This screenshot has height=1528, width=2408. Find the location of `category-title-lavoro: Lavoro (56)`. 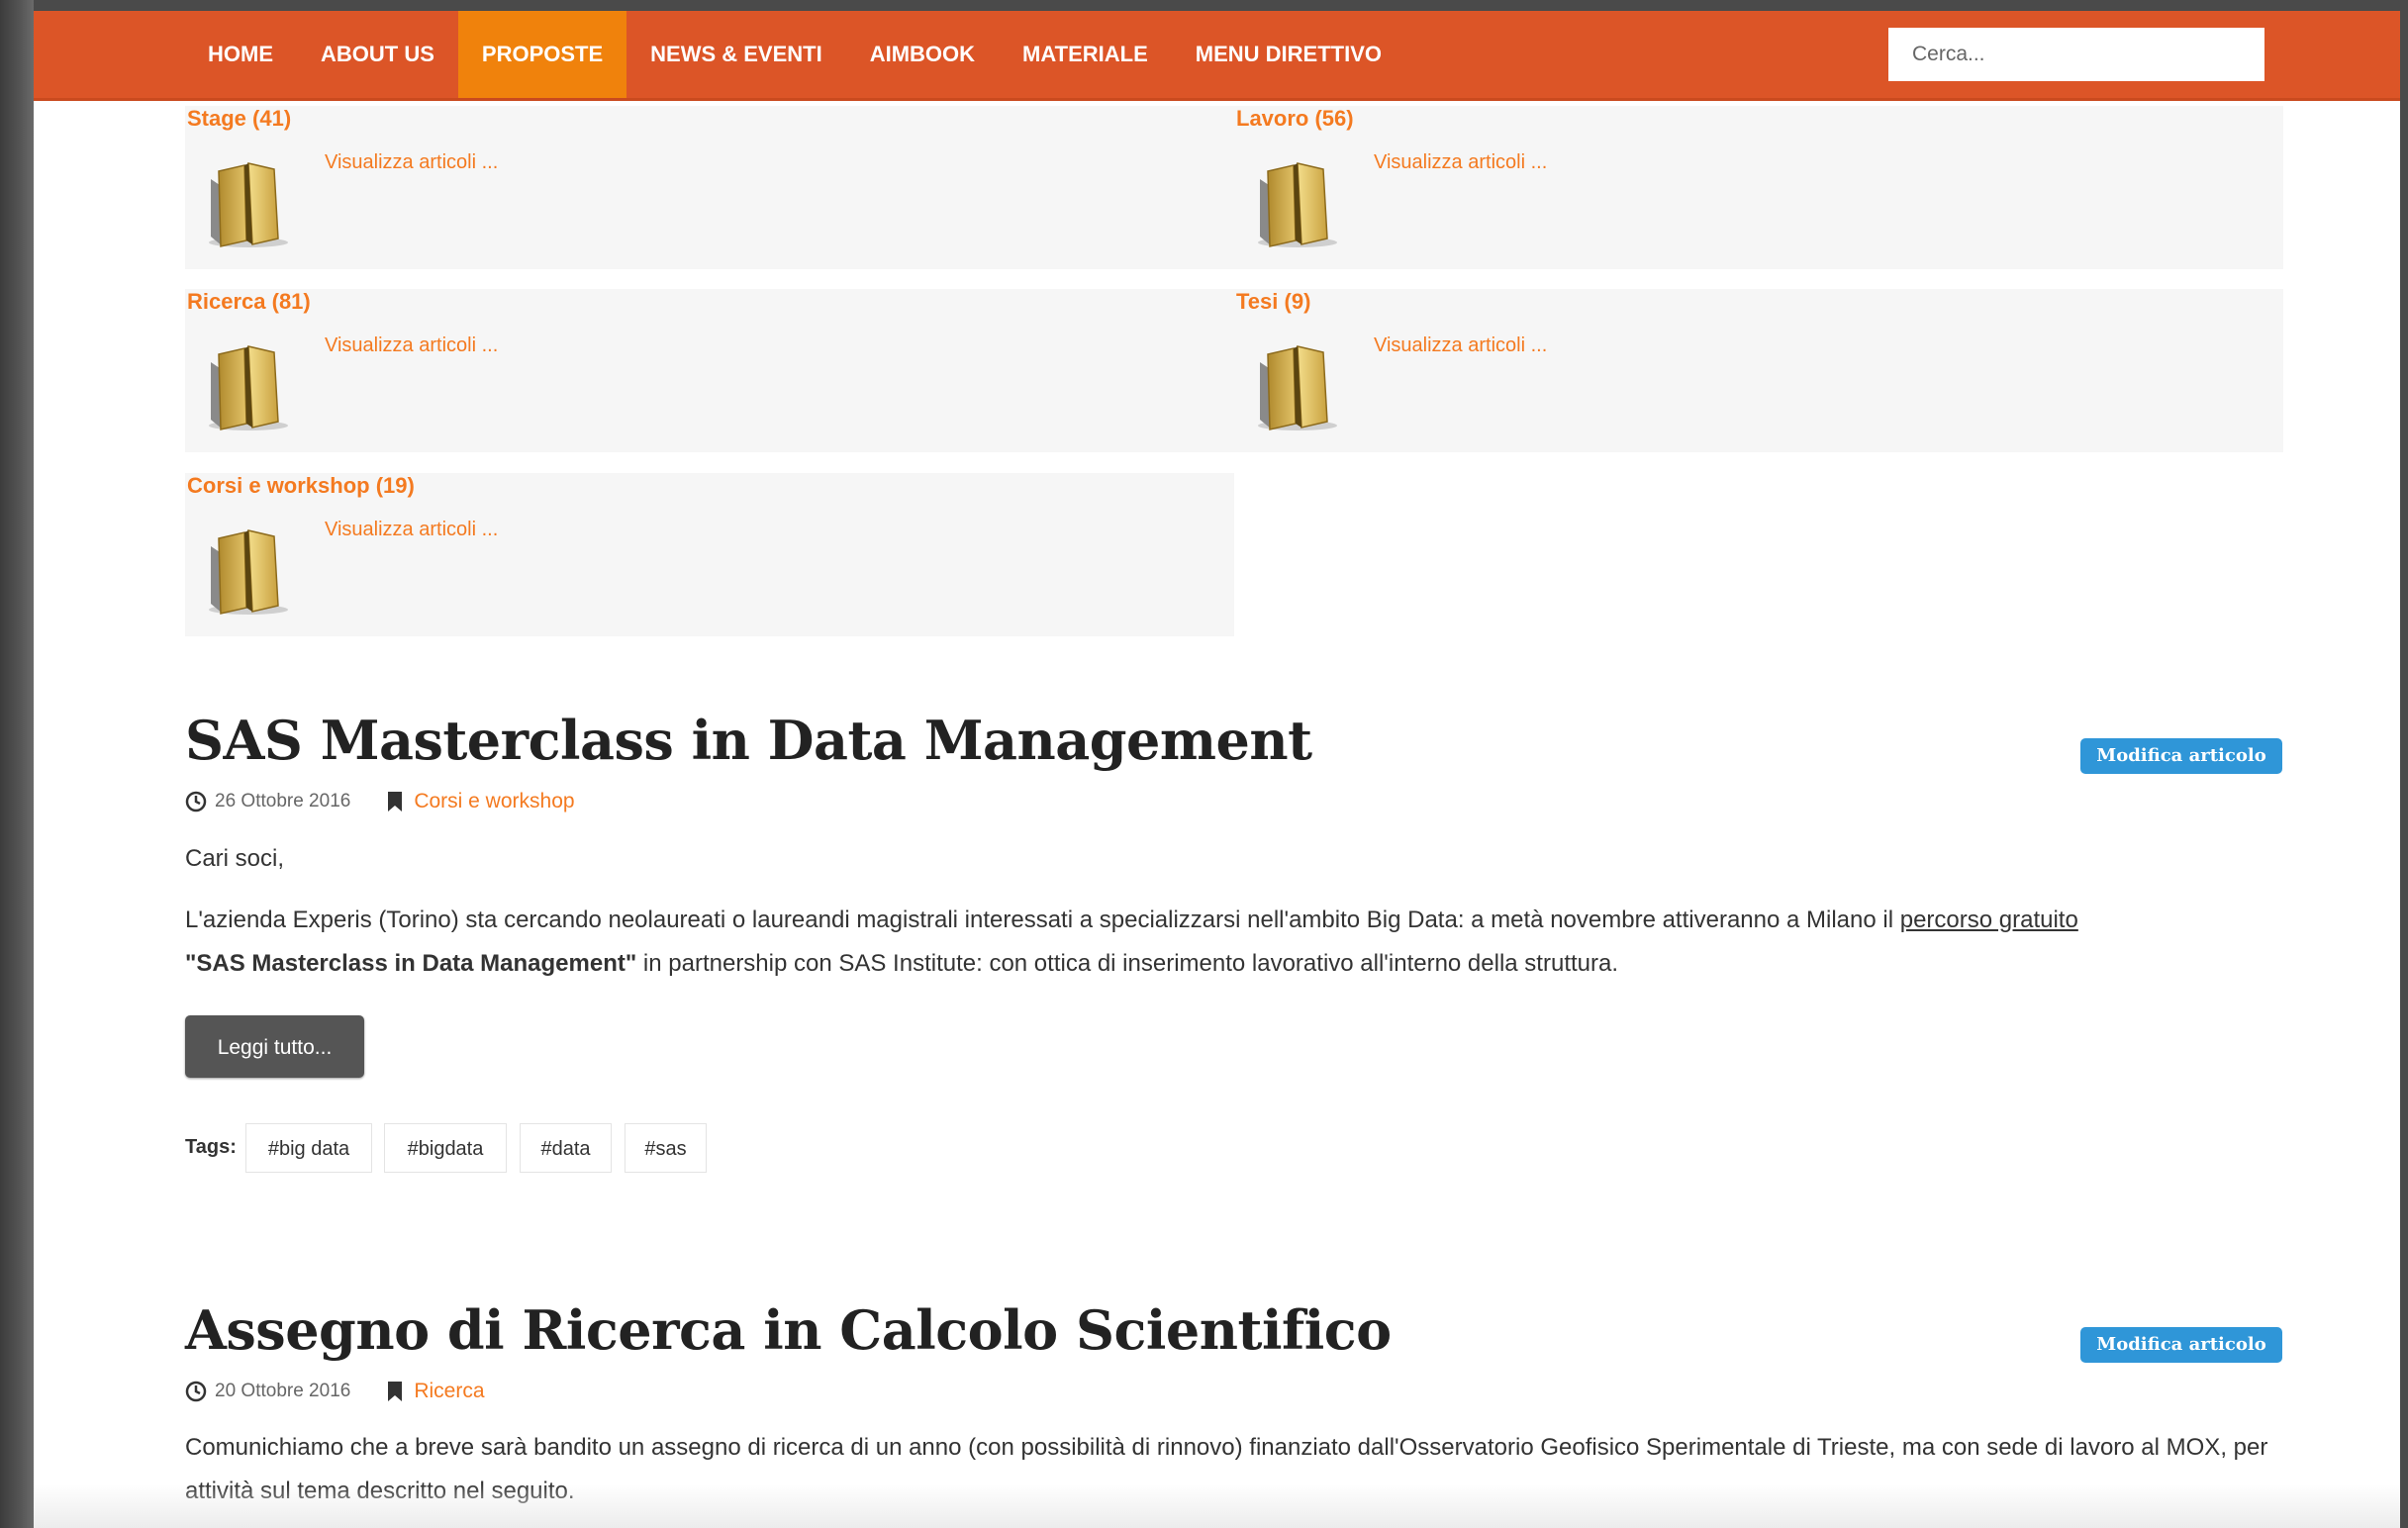

category-title-lavoro: Lavoro (56) is located at coordinates (1295, 119).